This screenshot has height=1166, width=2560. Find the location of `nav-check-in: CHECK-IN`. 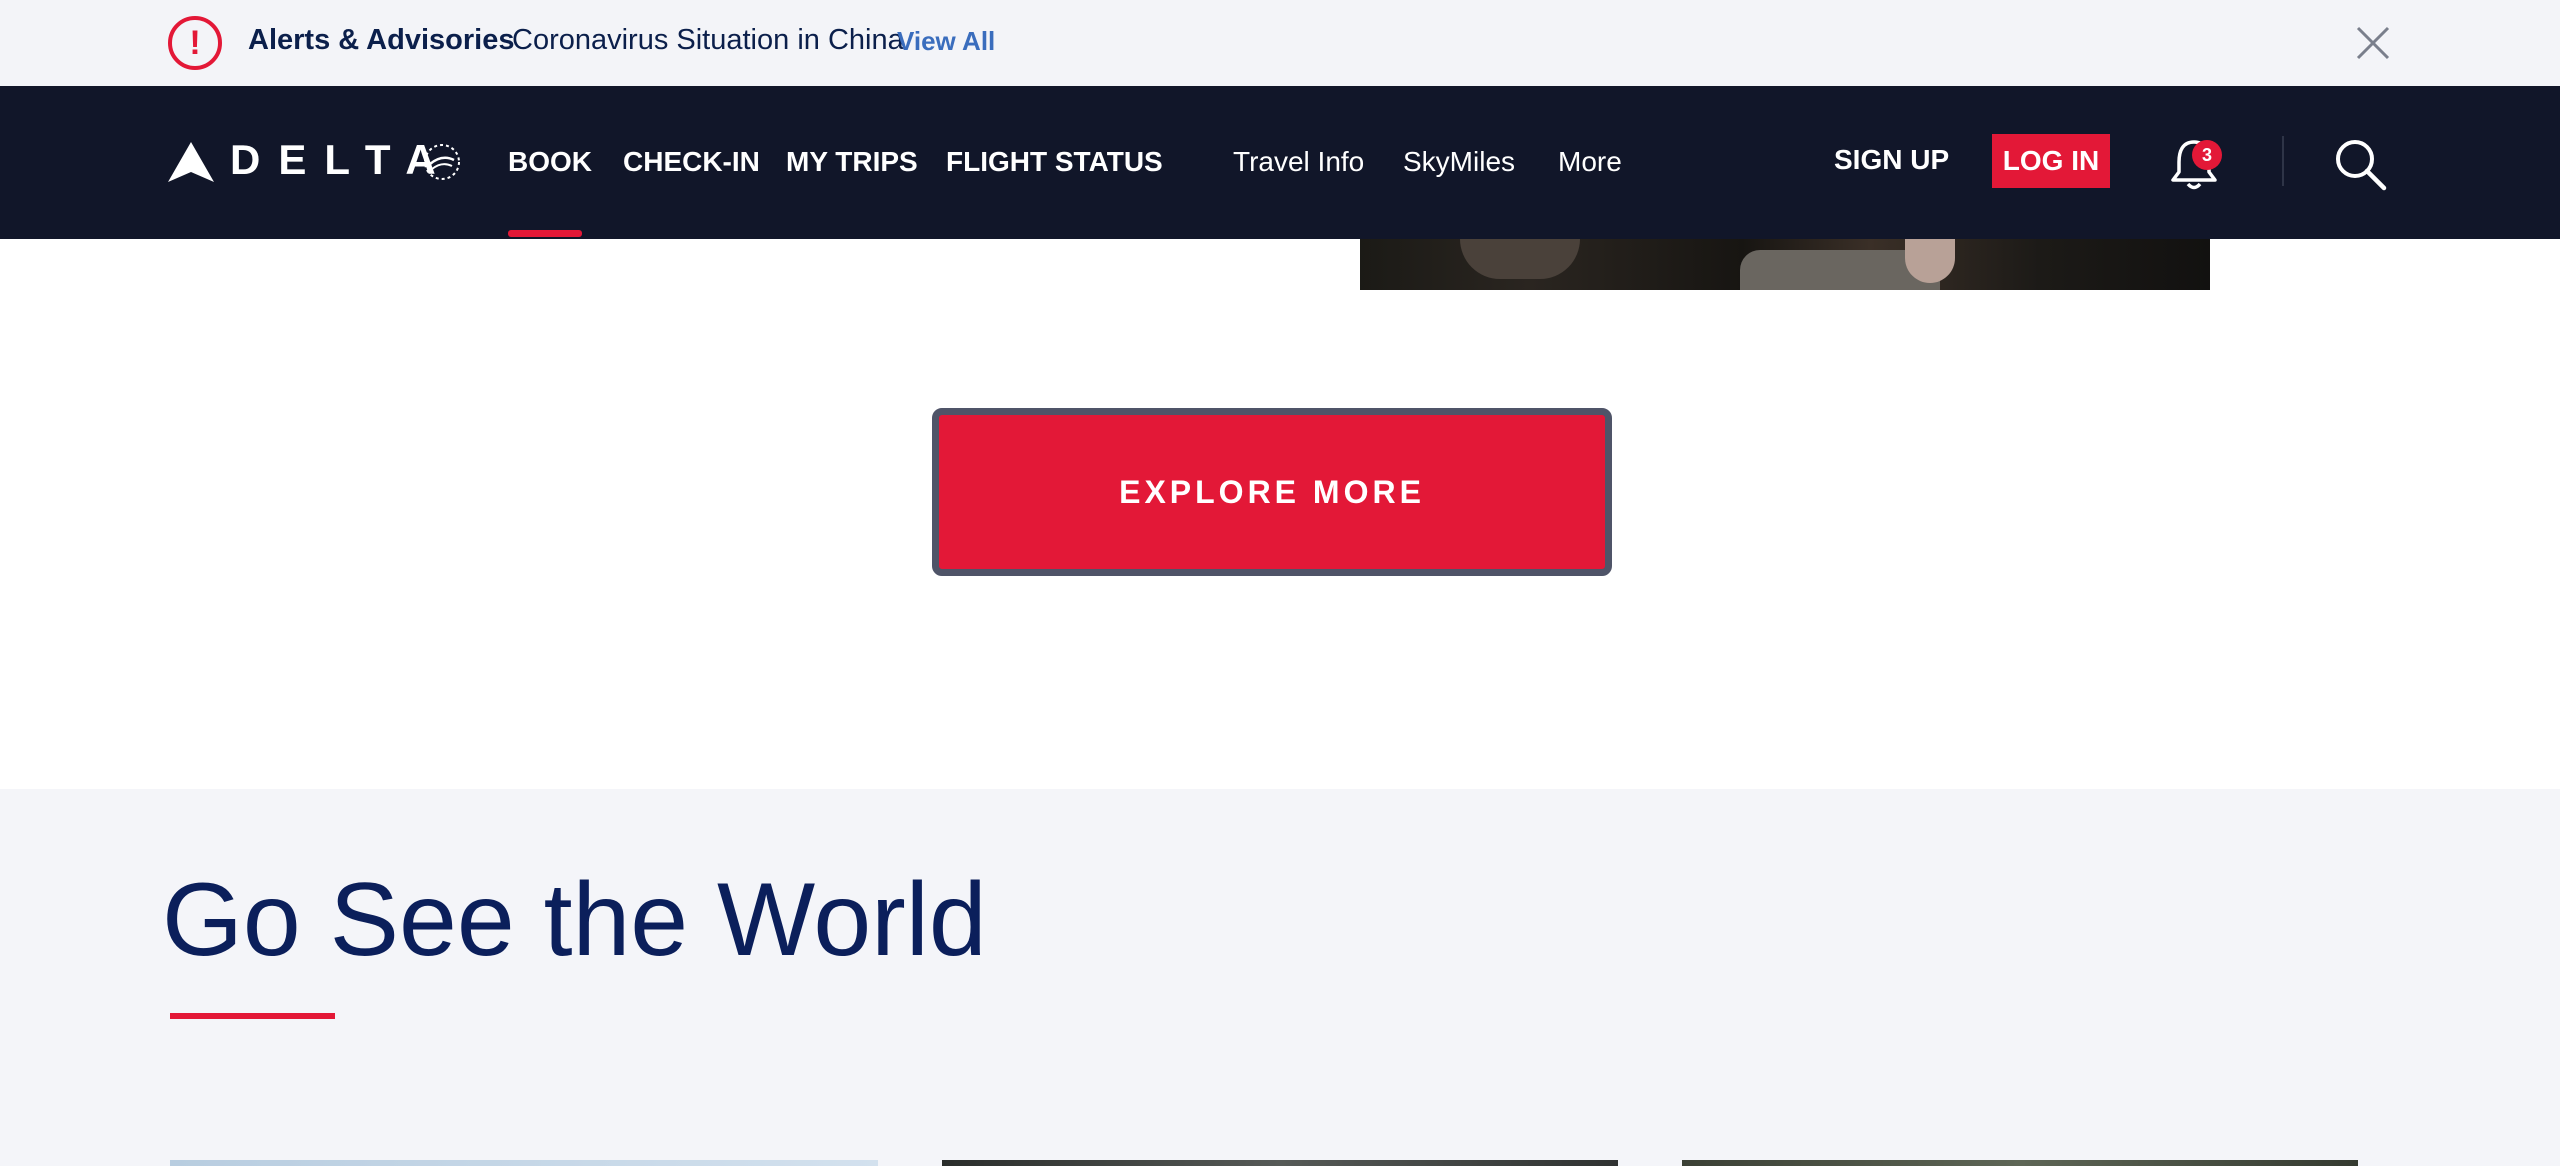

nav-check-in: CHECK-IN is located at coordinates (691, 162).